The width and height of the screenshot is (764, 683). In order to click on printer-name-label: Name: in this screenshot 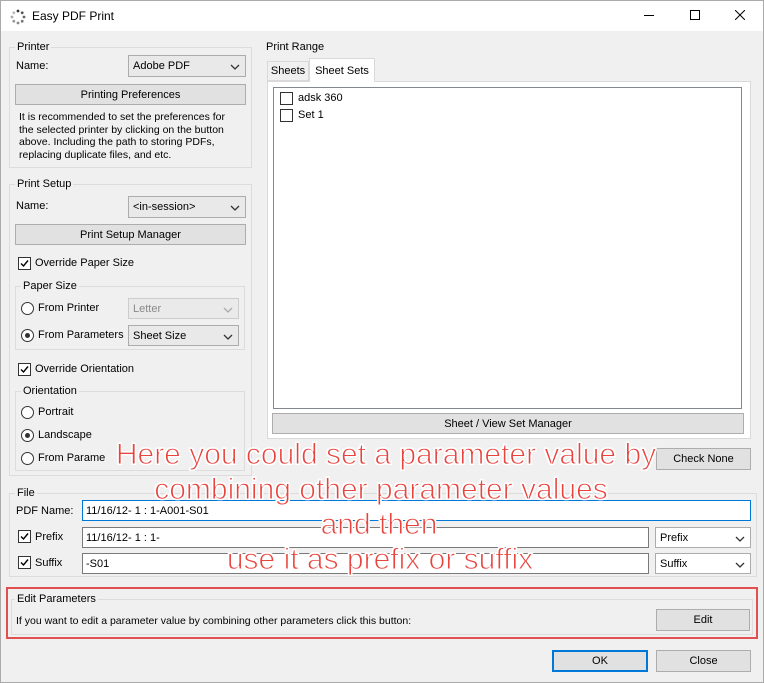, I will do `click(32, 66)`.